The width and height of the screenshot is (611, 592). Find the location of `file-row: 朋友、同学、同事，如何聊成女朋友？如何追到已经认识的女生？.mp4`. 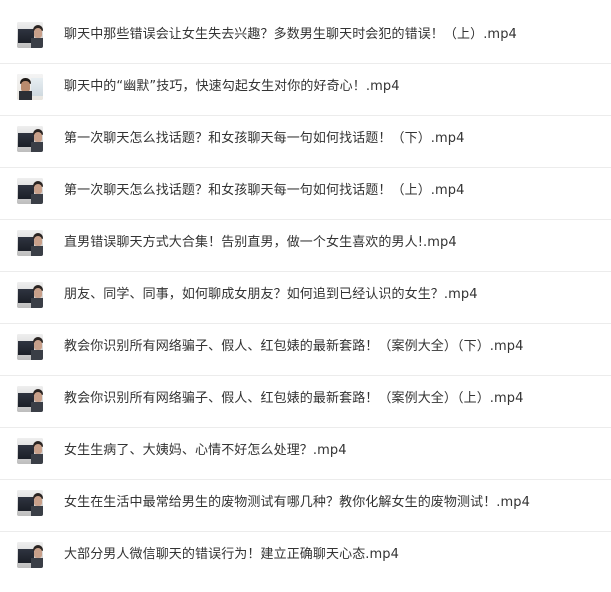

file-row: 朋友、同学、同事，如何聊成女朋友？如何追到已经认识的女生？.mp4 is located at coordinates (305, 298).